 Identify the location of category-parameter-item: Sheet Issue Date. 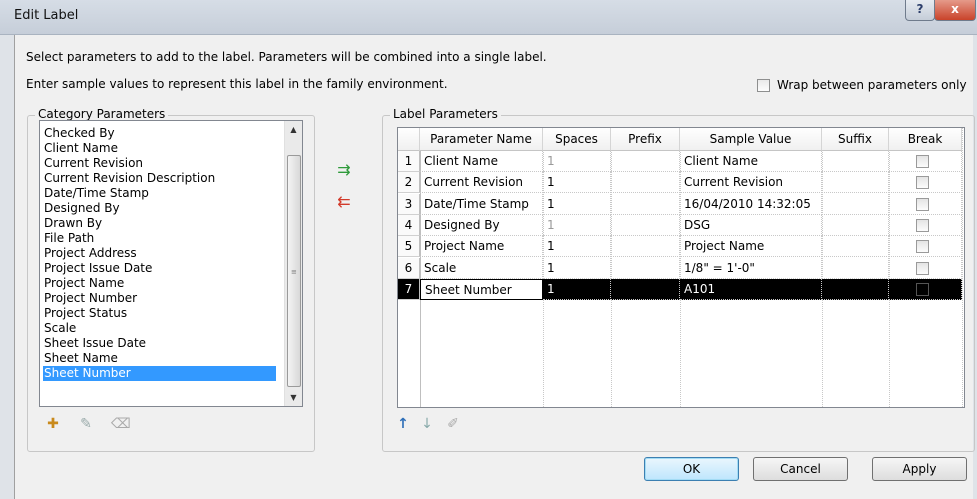
(159, 343).